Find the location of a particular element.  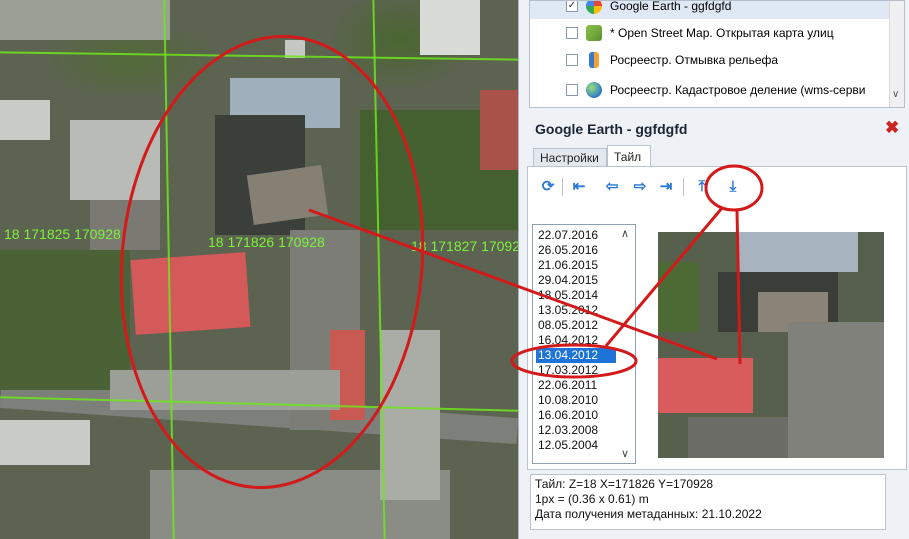

close-icon: ✖ is located at coordinates (892, 128).